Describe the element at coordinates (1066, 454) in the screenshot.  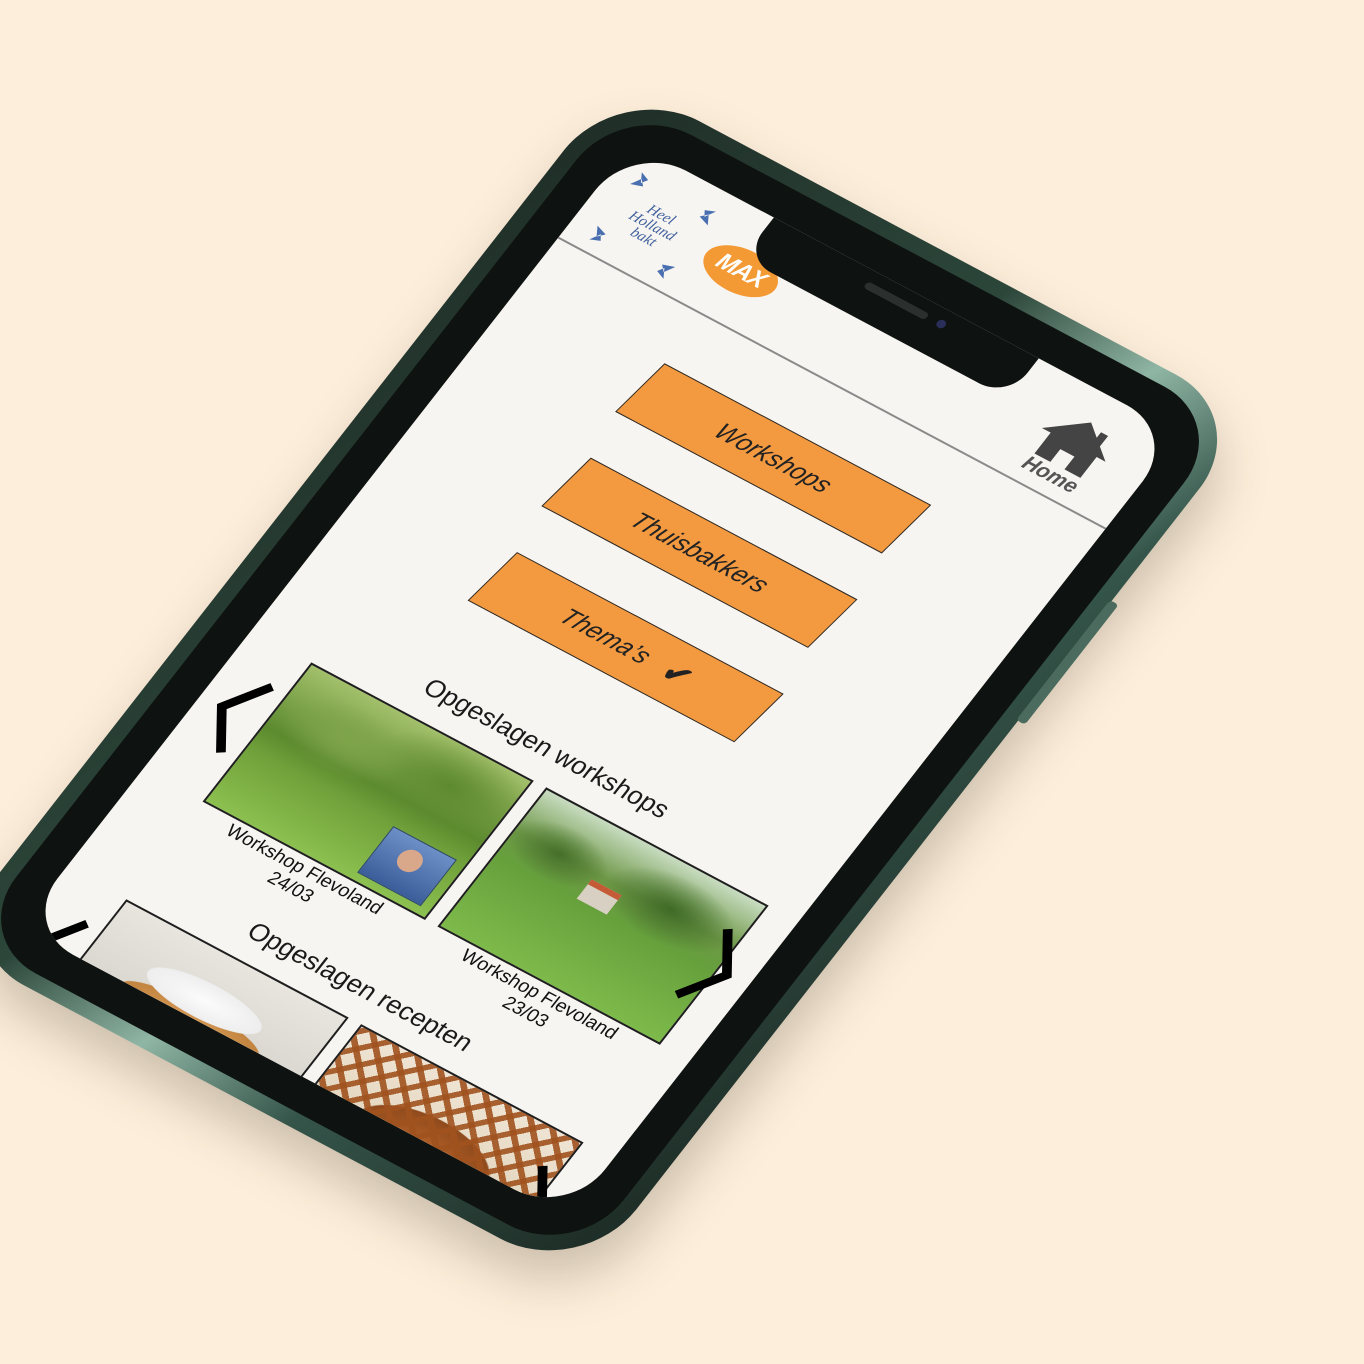
I see `home-button: Home` at that location.